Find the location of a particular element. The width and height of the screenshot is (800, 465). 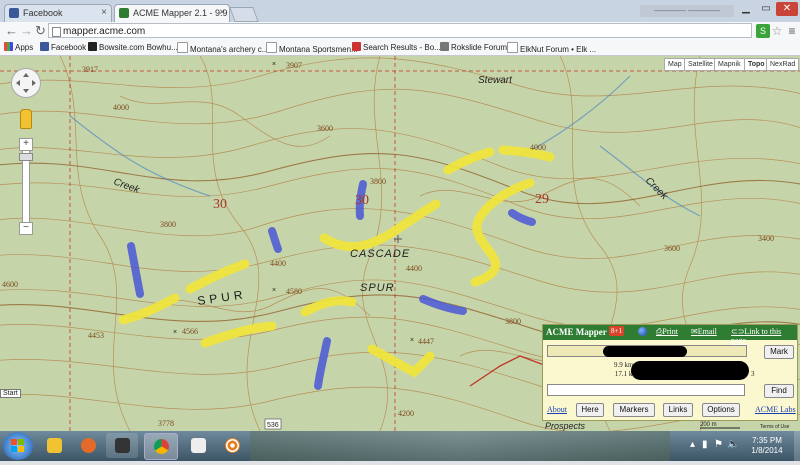

taskbar-chrome is located at coordinates (161, 446).